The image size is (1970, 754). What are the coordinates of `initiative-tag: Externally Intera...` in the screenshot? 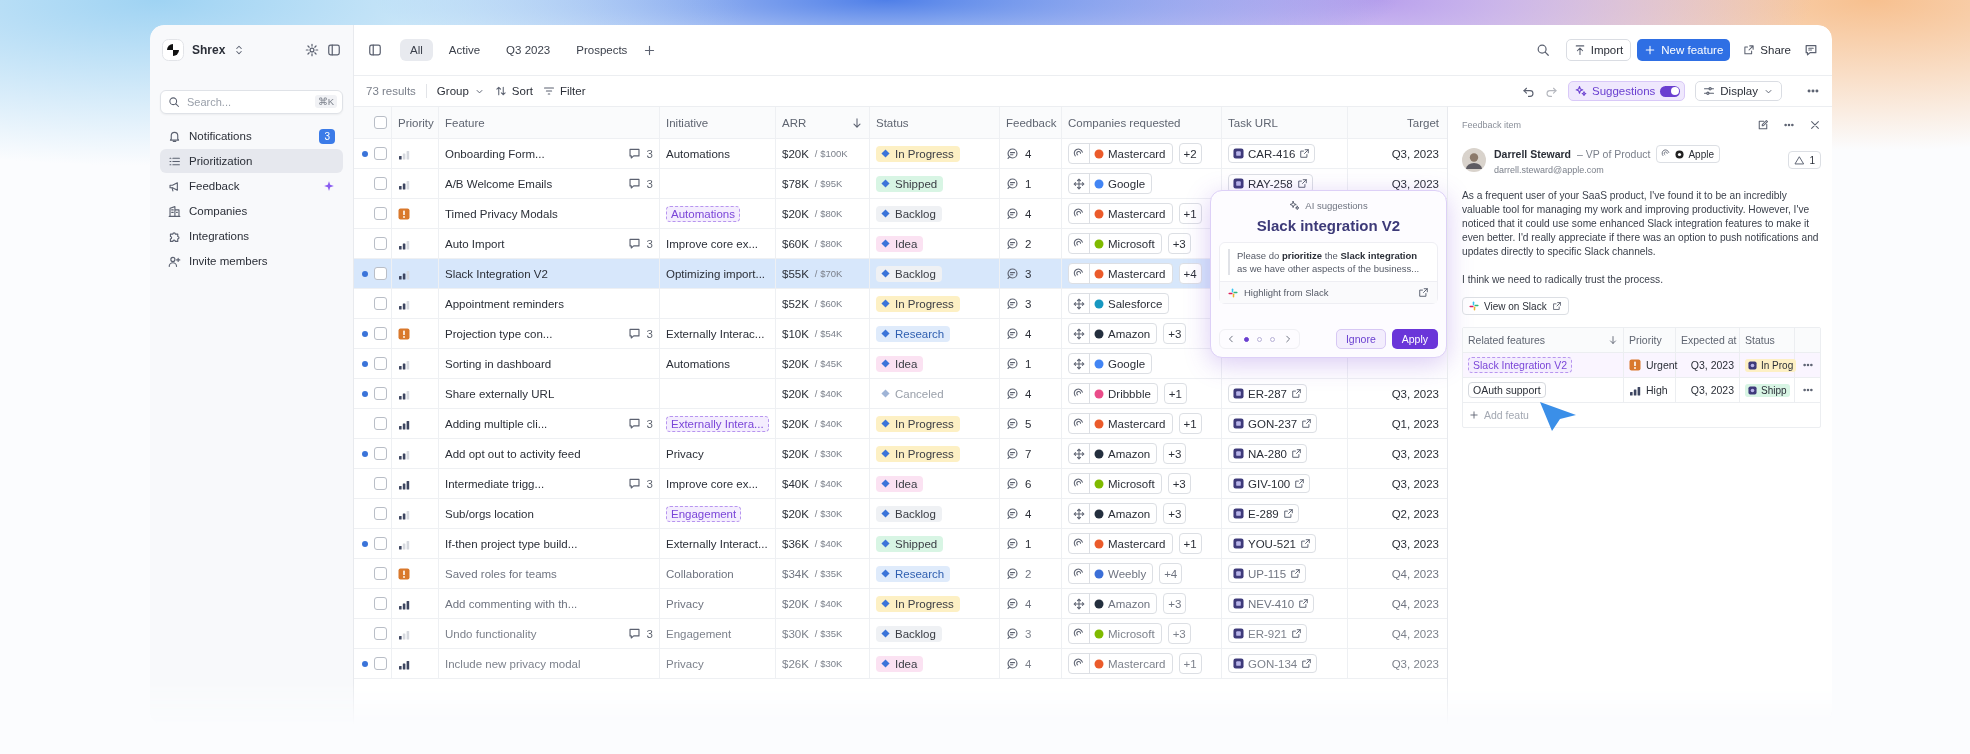 It's located at (717, 423).